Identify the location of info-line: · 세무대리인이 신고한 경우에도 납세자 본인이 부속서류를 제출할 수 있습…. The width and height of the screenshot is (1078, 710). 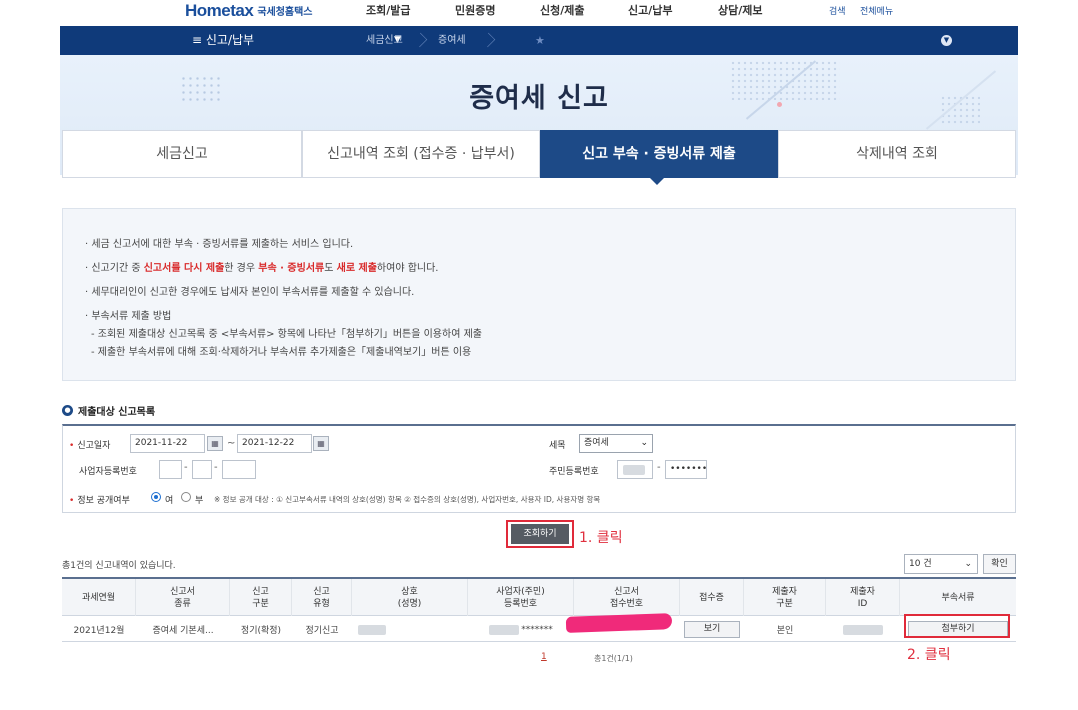
(250, 292).